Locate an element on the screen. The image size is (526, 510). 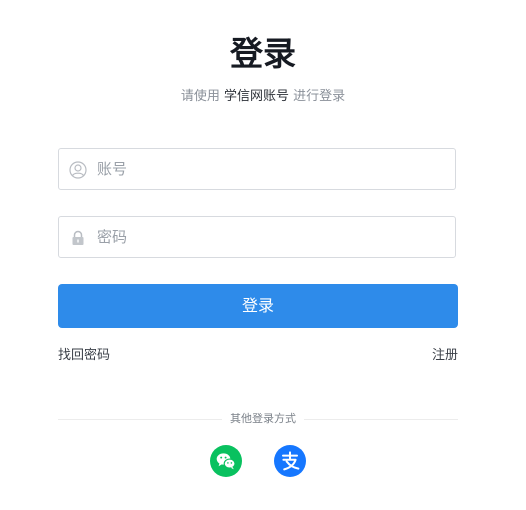
lock-icon is located at coordinates (78, 238).